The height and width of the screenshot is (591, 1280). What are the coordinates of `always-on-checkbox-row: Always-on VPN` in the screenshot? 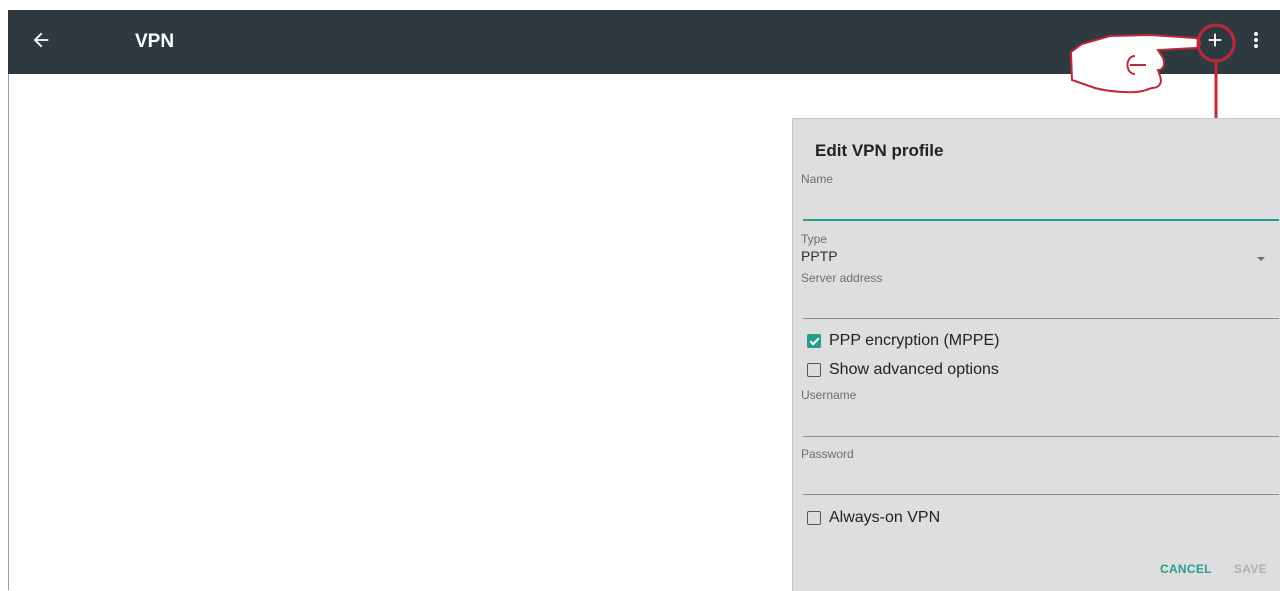 It's located at (873, 518).